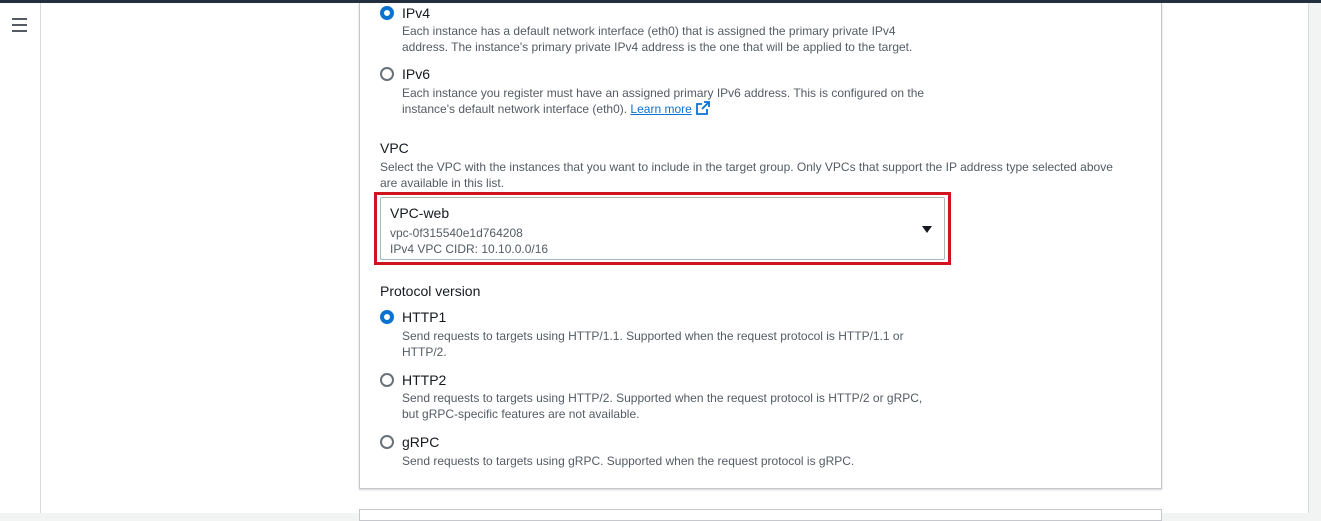  Describe the element at coordinates (420, 213) in the screenshot. I see `vpc-selected-name: VPC-web` at that location.